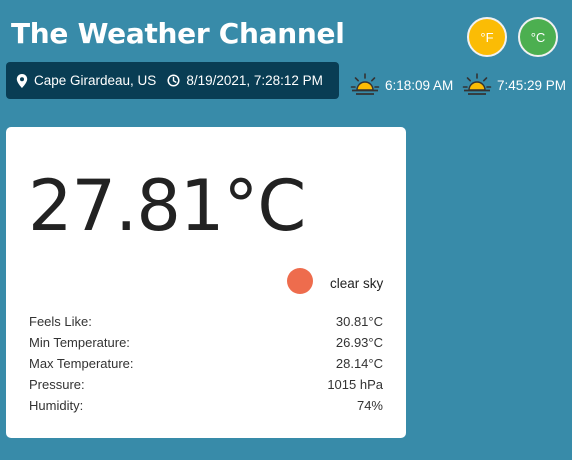 This screenshot has width=572, height=460. Describe the element at coordinates (477, 84) in the screenshot. I see `sunset-icon` at that location.